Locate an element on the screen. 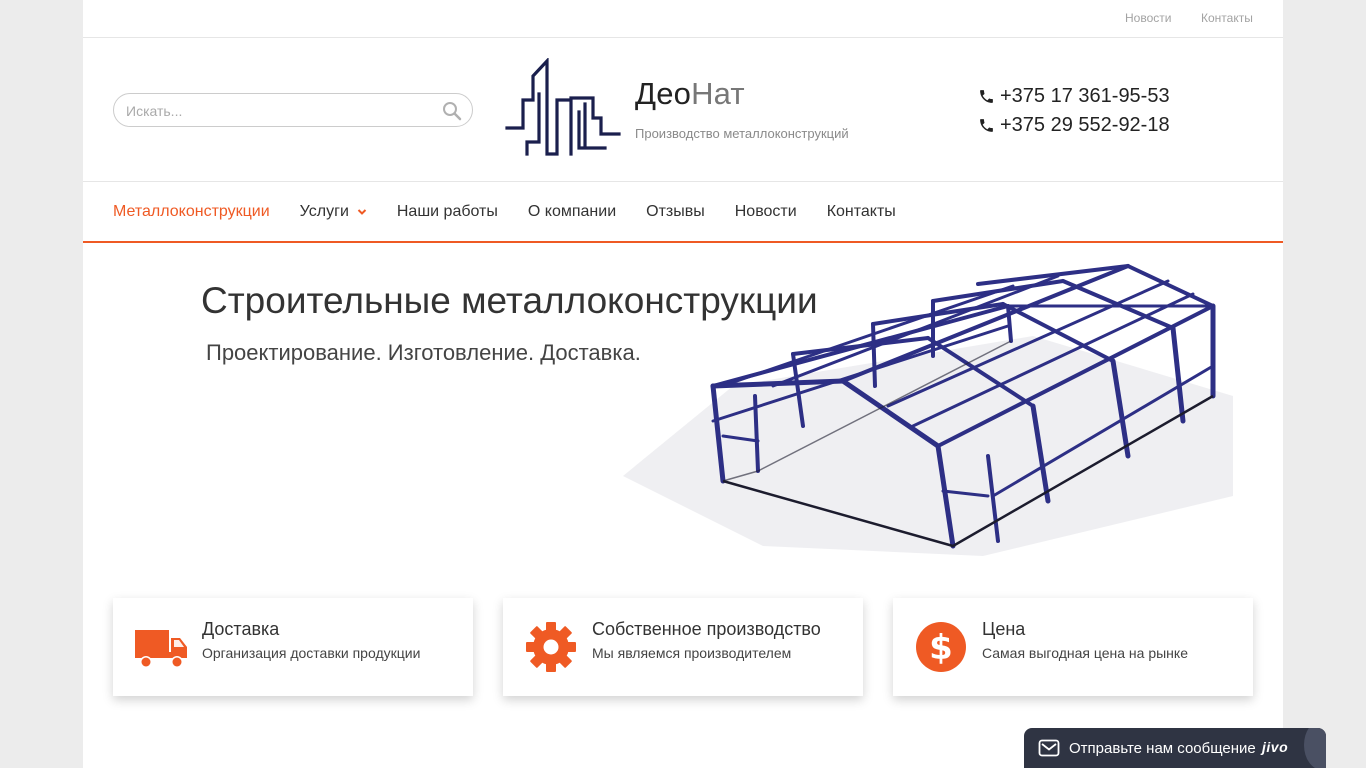  phone-item: +375 29 552-92-18 is located at coordinates (1074, 125).